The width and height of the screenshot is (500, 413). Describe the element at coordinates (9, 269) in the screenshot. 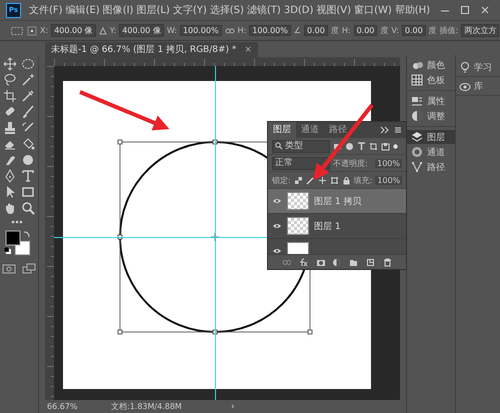

I see `quick-mask-icon` at that location.